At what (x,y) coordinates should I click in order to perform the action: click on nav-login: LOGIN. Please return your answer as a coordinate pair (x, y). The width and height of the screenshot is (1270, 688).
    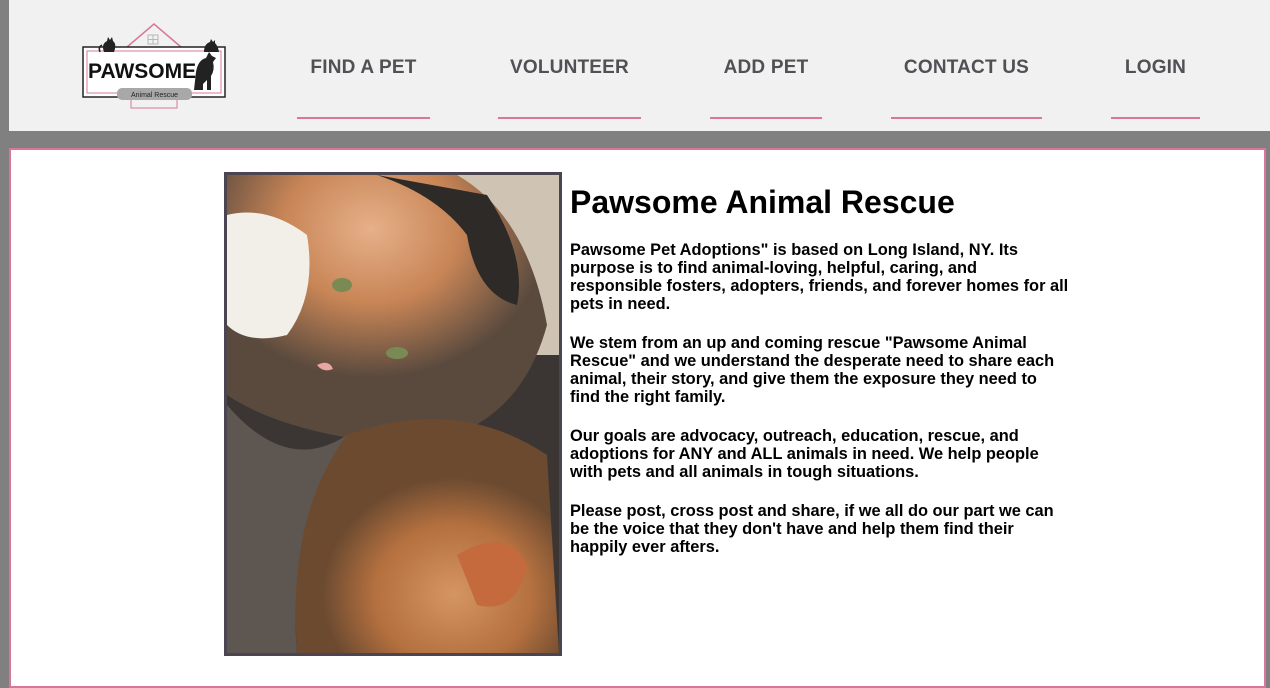
    Looking at the image, I should click on (1155, 59).